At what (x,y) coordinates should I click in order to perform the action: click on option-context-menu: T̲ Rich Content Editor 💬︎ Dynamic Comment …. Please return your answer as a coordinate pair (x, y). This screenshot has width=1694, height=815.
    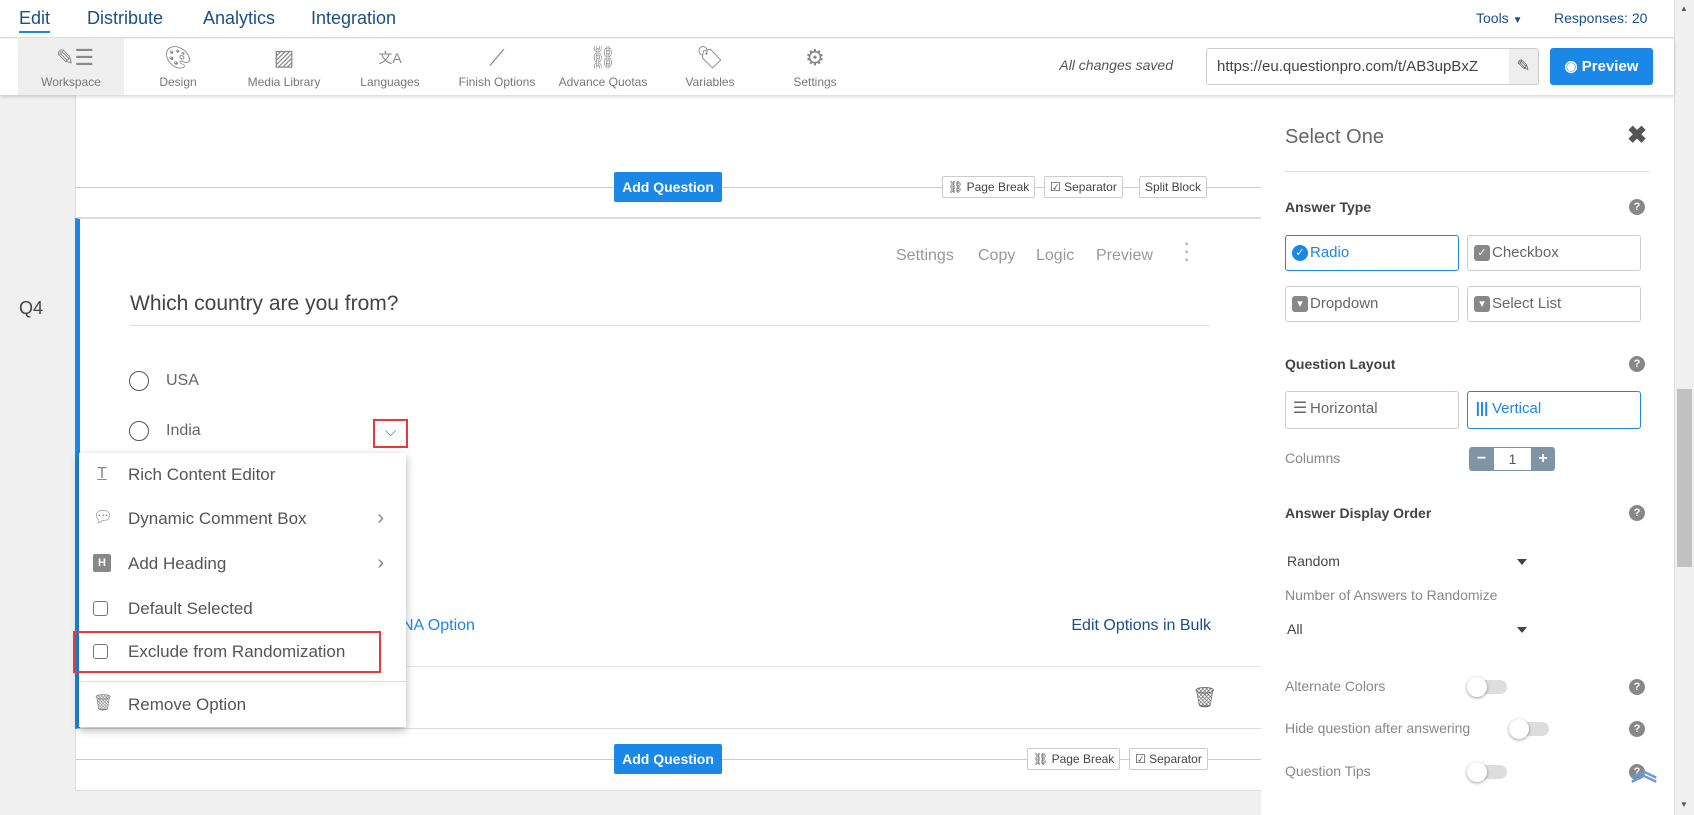
    Looking at the image, I should click on (239, 590).